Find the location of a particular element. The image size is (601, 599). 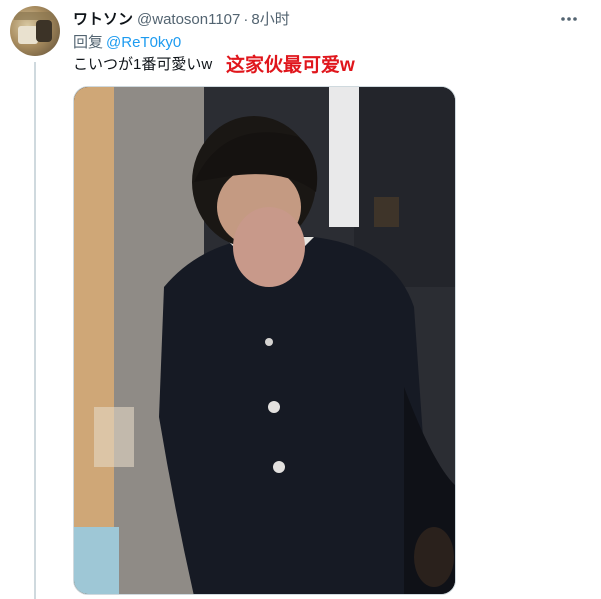

thread-connector-line is located at coordinates (35, 330).